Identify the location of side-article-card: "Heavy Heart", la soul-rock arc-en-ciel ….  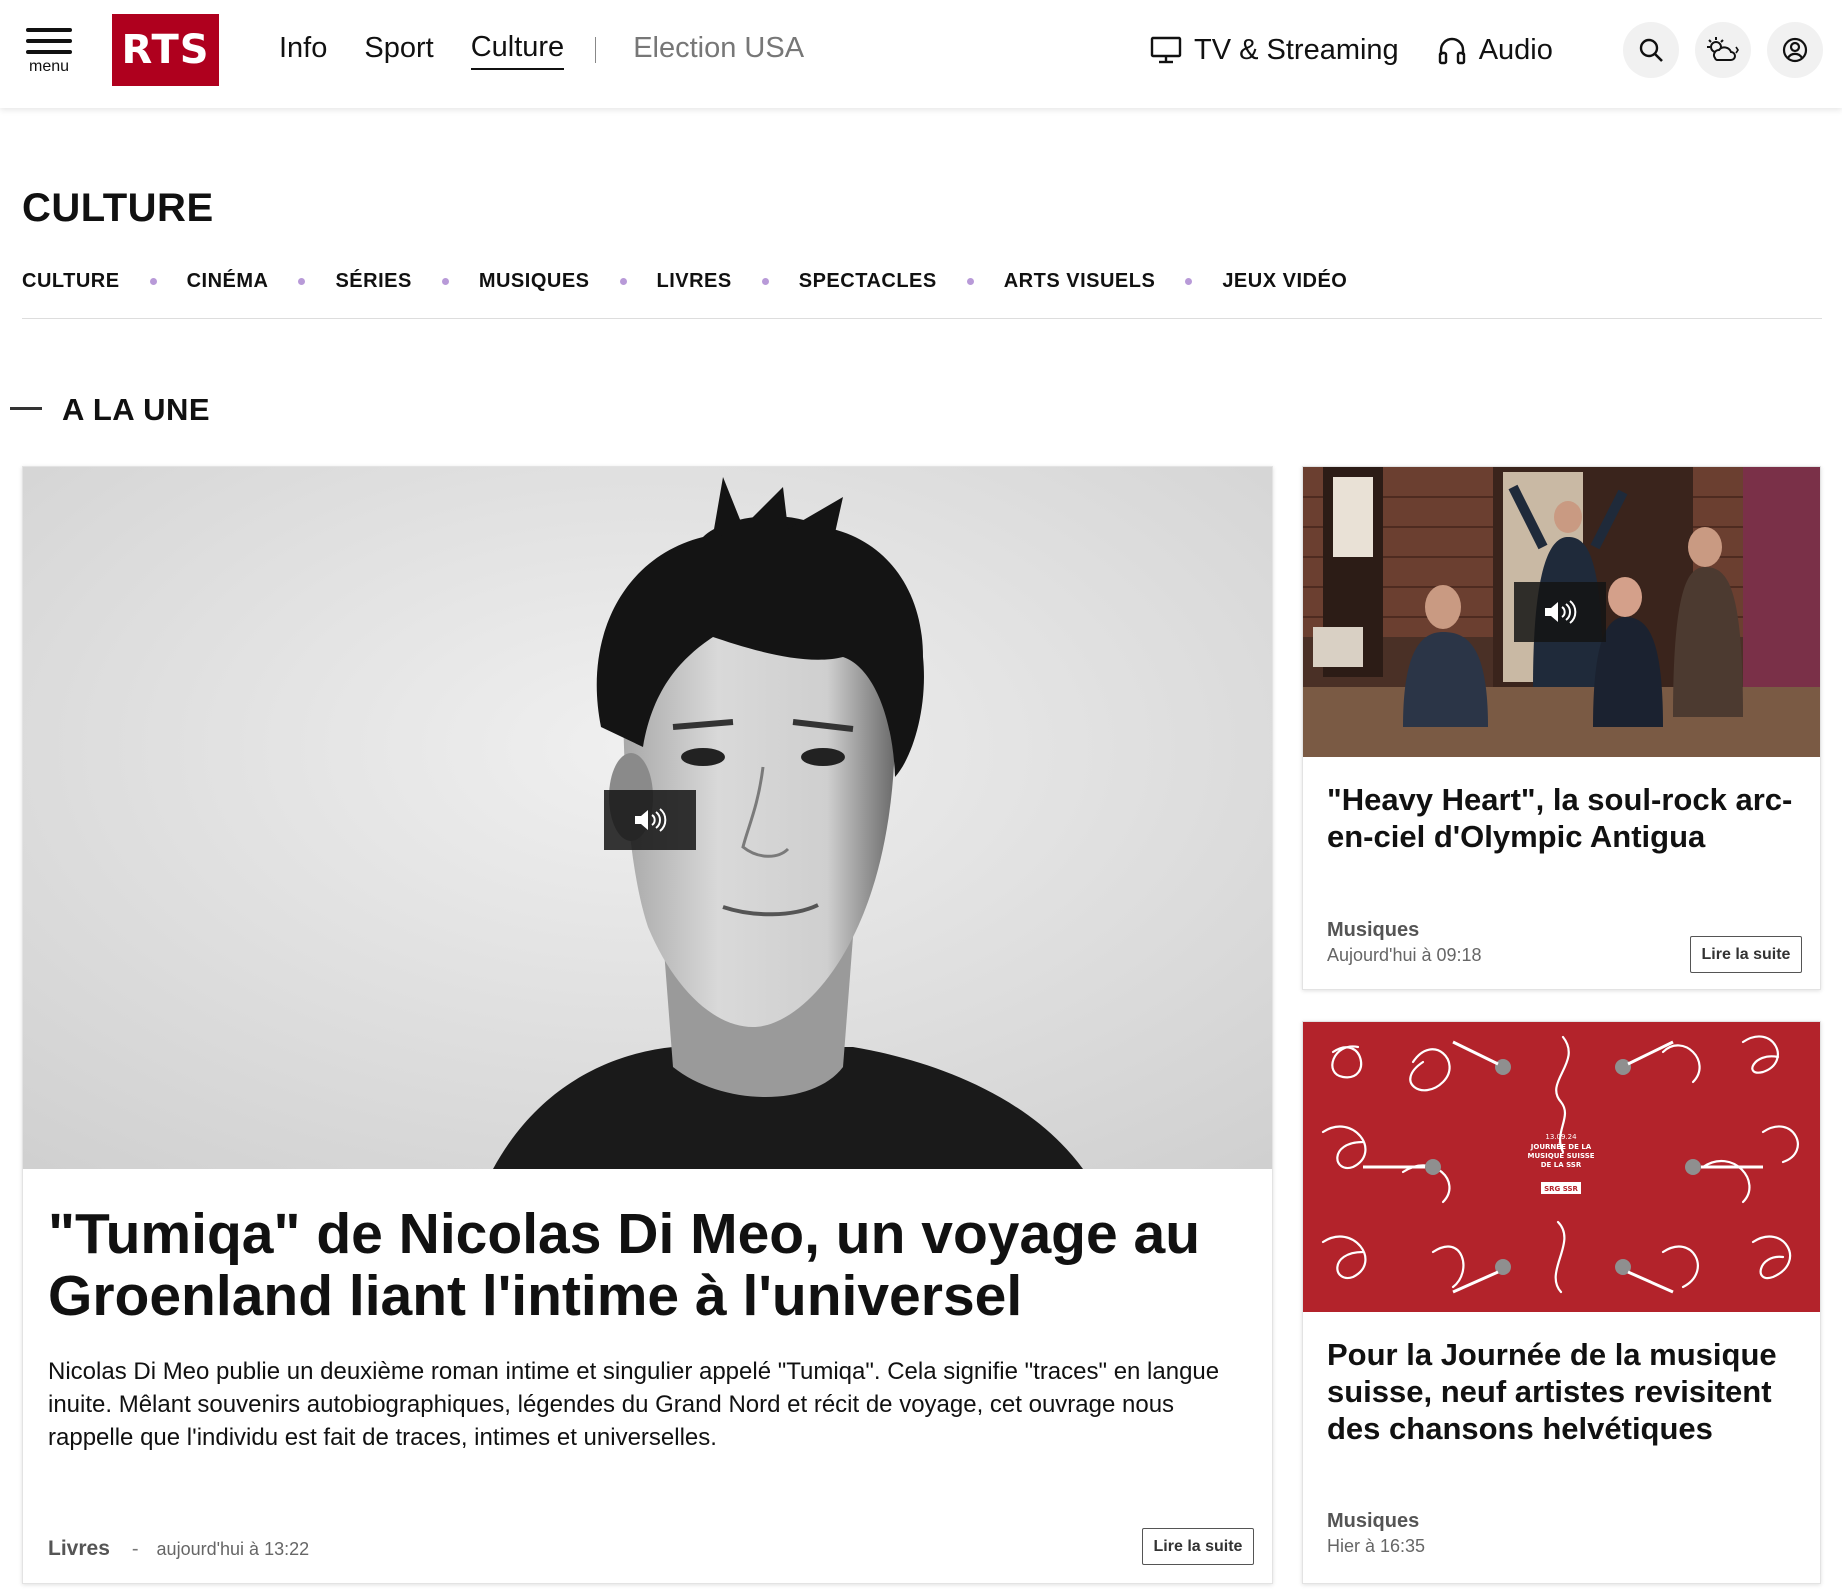
(1561, 728).